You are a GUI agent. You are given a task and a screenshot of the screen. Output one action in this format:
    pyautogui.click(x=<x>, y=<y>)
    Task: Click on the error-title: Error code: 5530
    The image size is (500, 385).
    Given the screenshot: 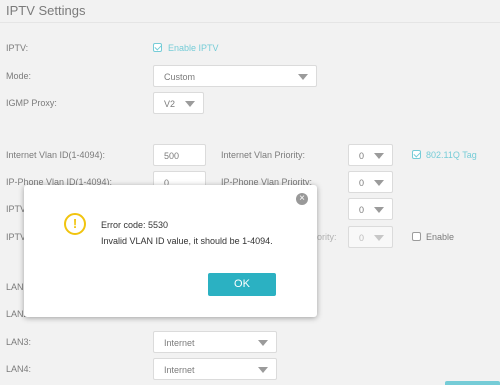 What is the action you would take?
    pyautogui.click(x=135, y=225)
    